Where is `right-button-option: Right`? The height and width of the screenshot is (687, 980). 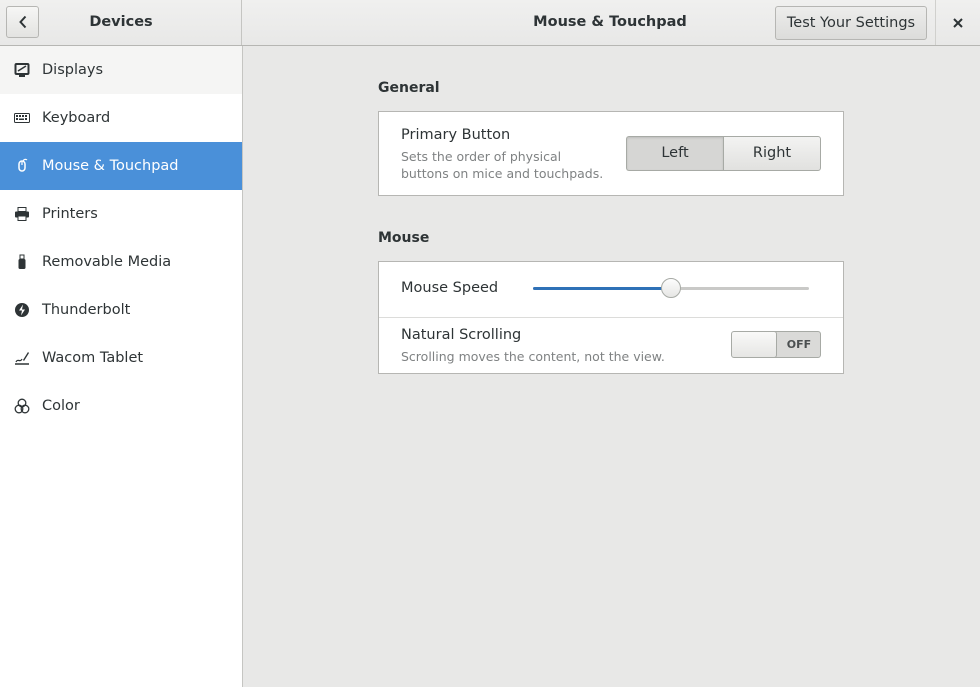 right-button-option: Right is located at coordinates (772, 153).